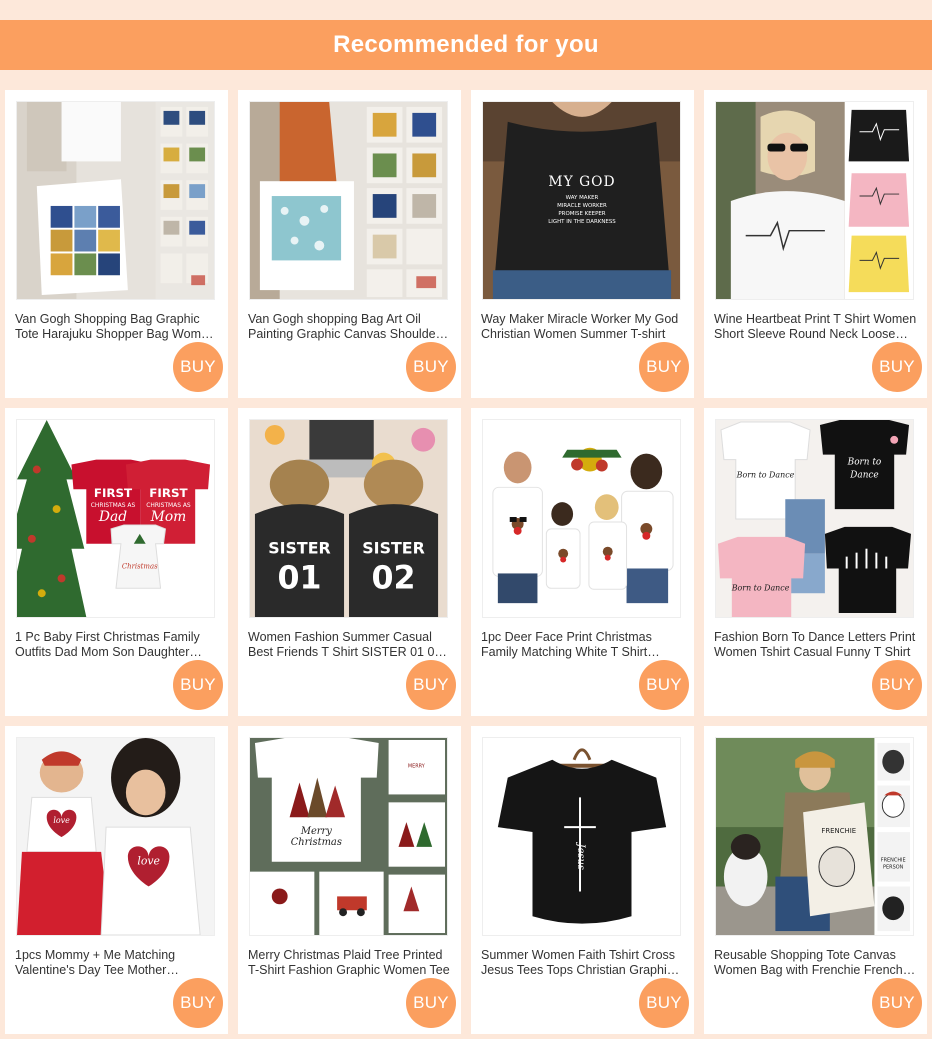 The width and height of the screenshot is (932, 1039). Describe the element at coordinates (348, 836) in the screenshot. I see `product-image: Merry Christmas MERRY` at that location.